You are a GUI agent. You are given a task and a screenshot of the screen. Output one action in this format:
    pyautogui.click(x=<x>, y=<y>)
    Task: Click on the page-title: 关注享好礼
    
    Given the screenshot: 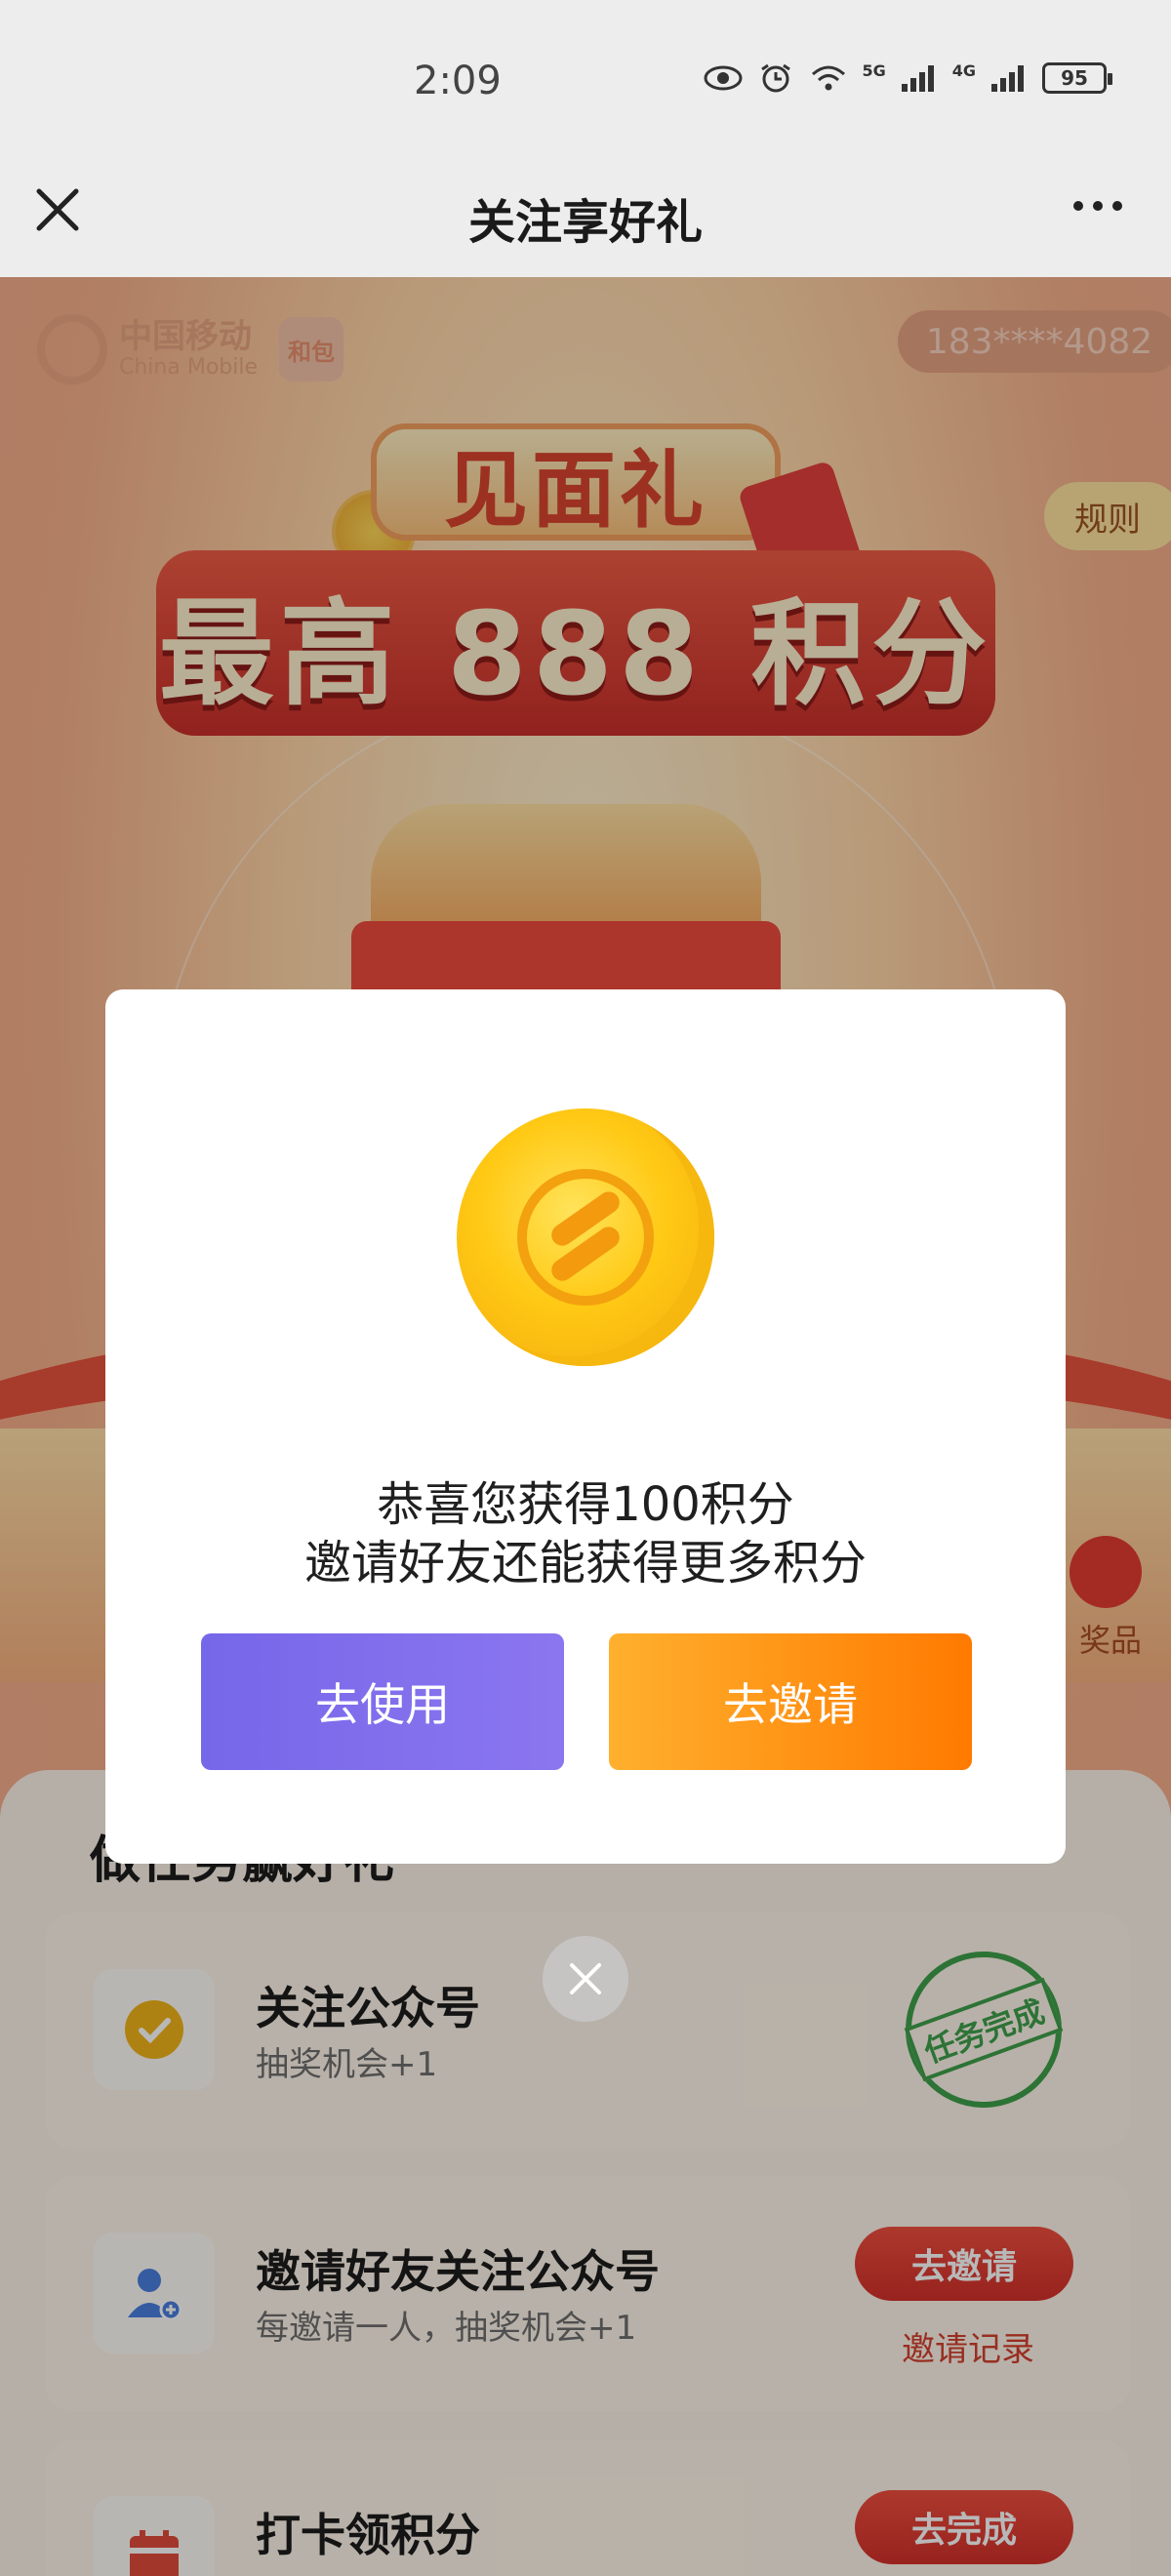 What is the action you would take?
    pyautogui.click(x=585, y=222)
    